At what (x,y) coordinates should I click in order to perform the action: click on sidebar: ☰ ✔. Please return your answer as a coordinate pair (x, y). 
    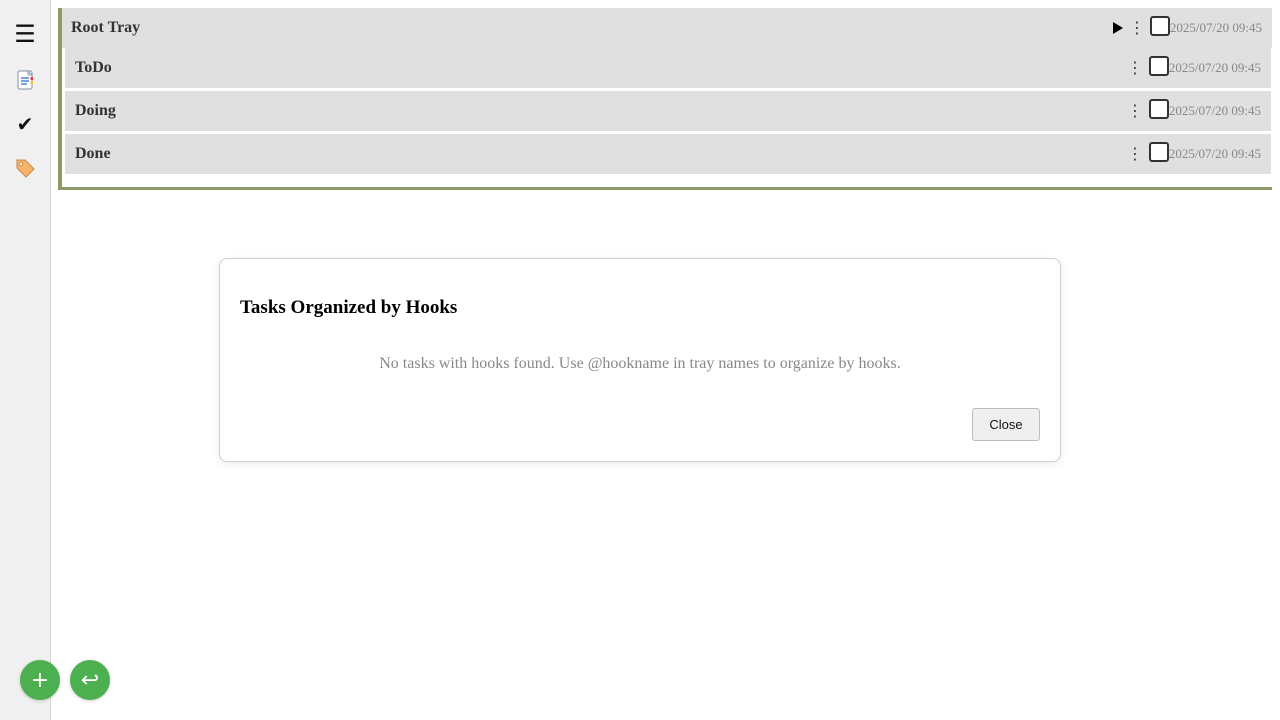
    Looking at the image, I should click on (25, 360).